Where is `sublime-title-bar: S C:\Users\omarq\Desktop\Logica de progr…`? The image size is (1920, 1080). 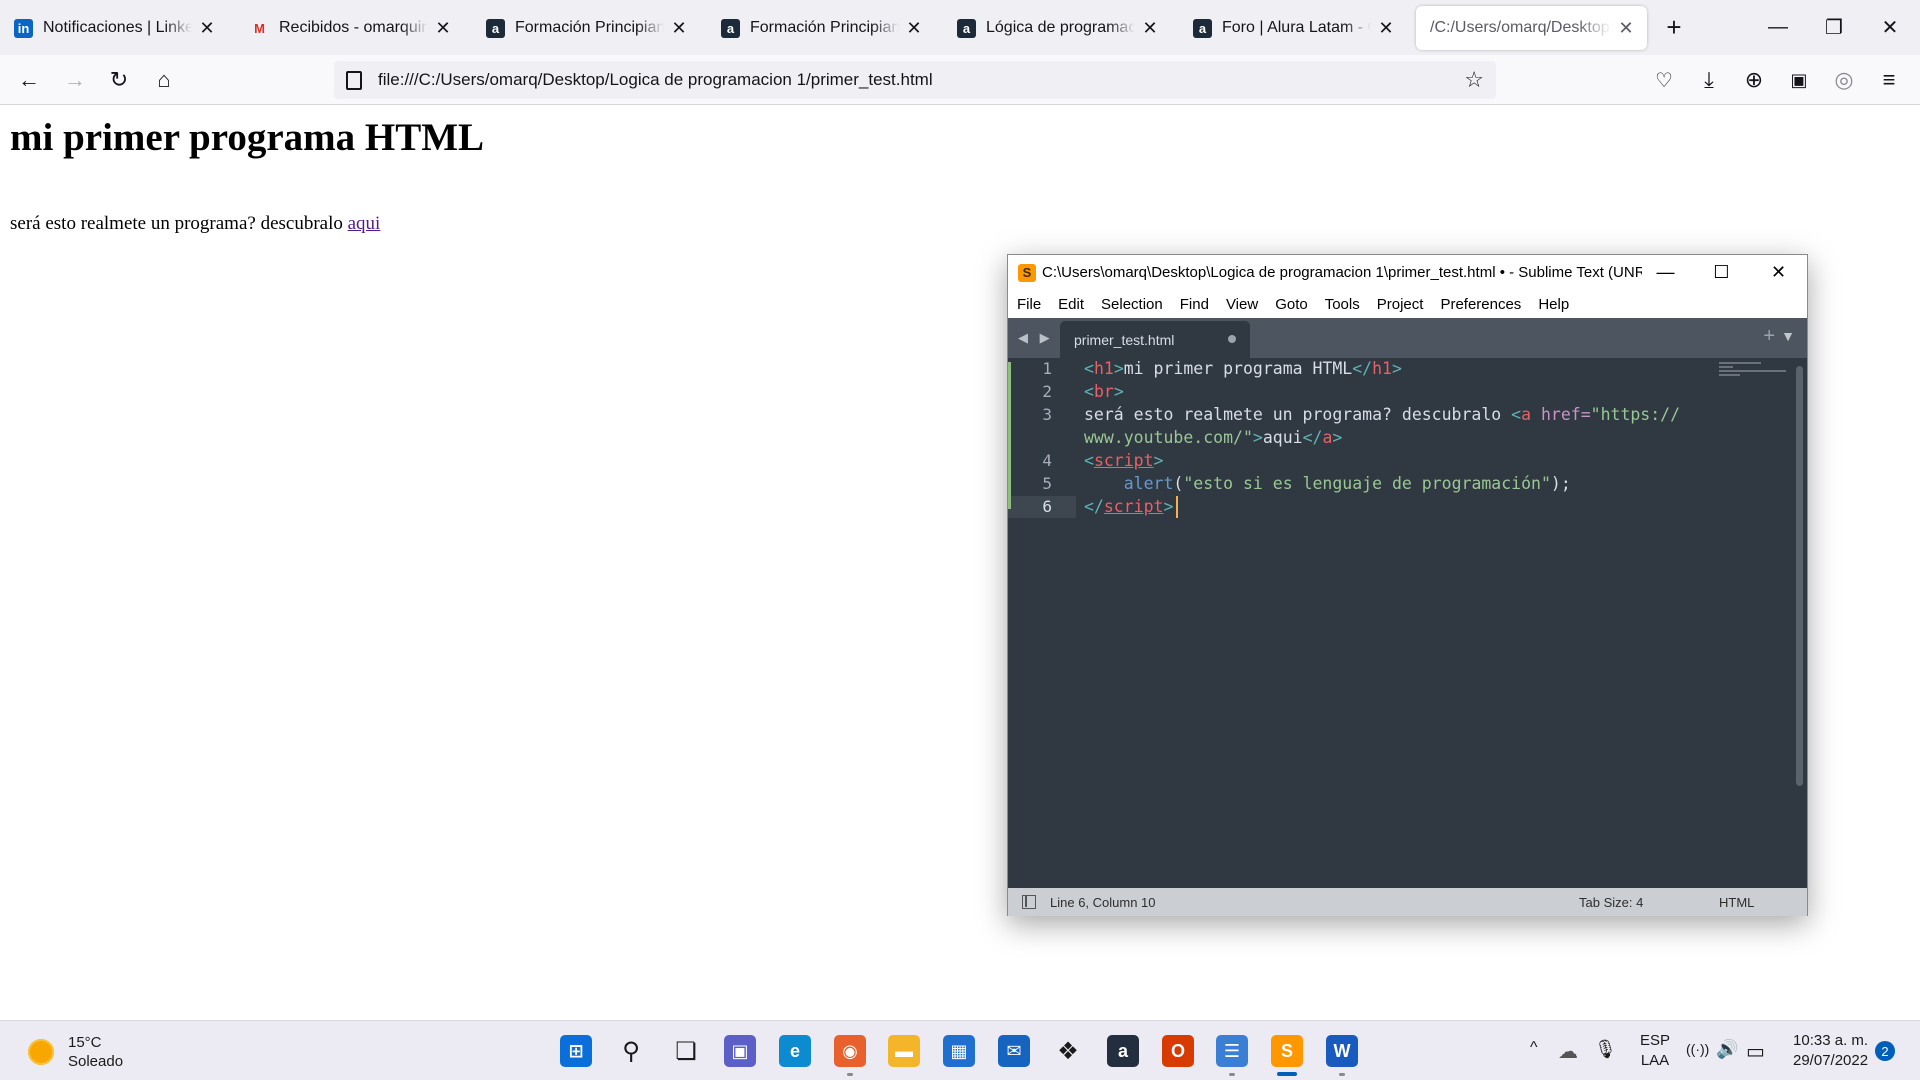
sublime-title-bar: S C:\Users\omarq\Desktop\Logica de progr… is located at coordinates (1407, 272).